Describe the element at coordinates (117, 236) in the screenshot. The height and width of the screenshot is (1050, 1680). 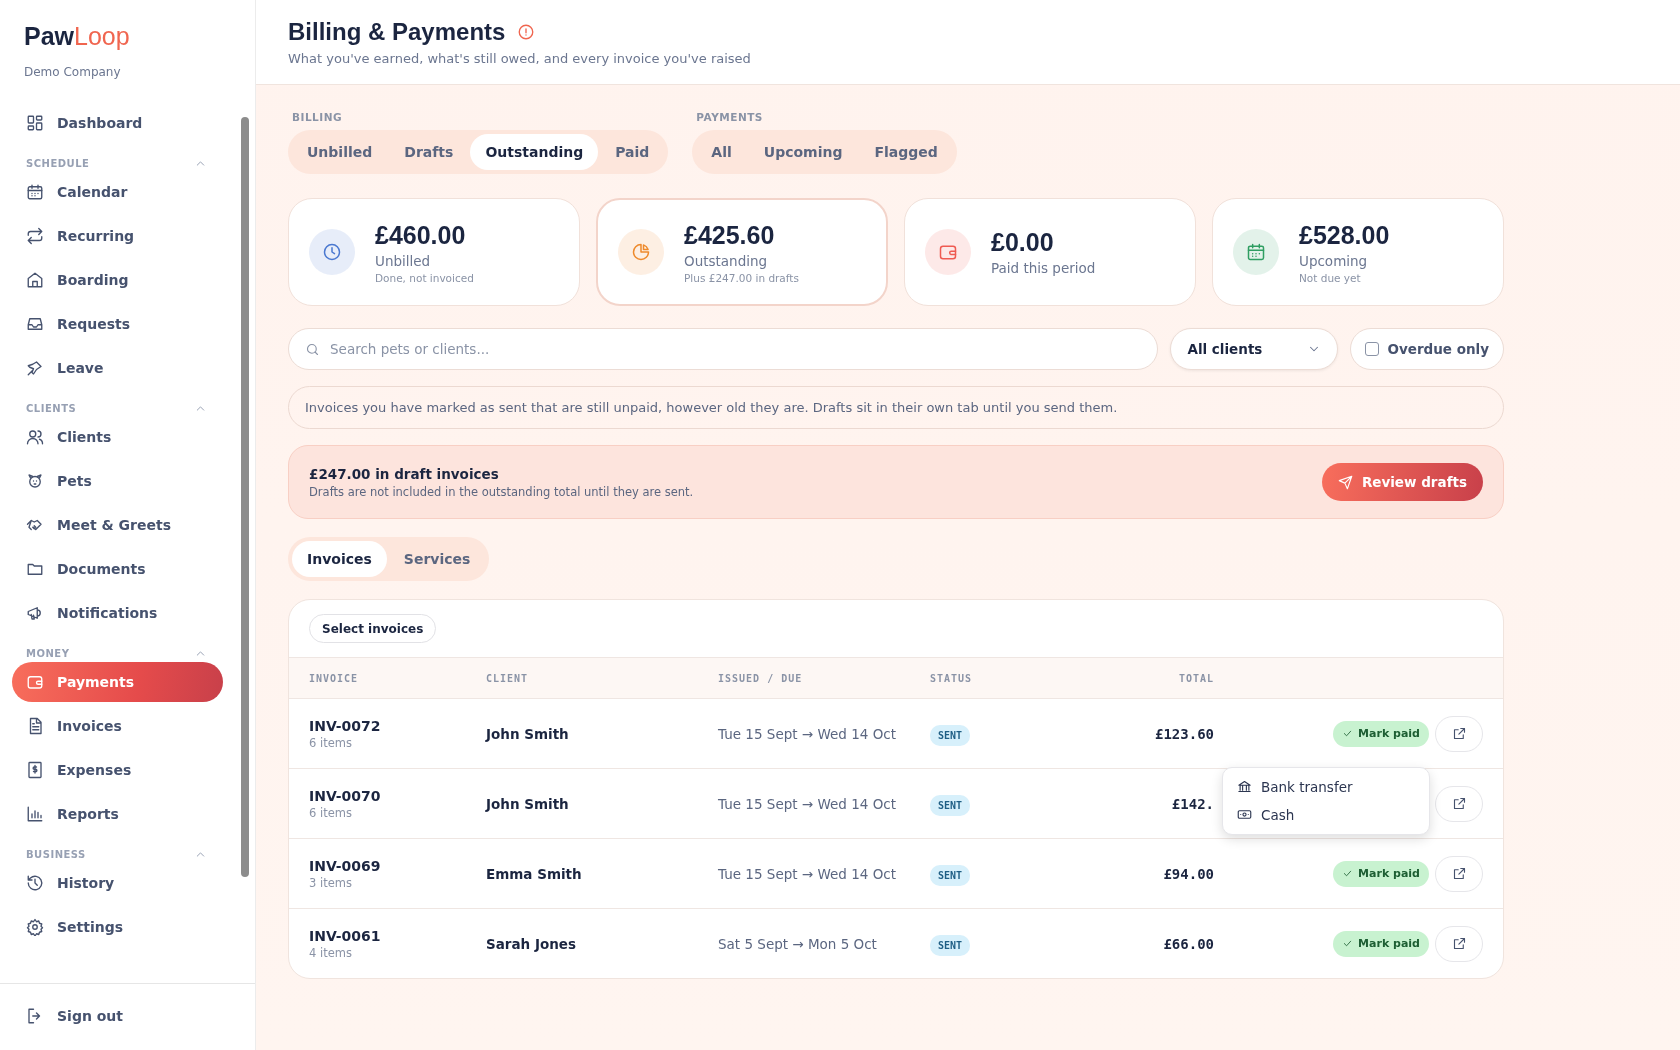
I see `nav-item: Recurring` at that location.